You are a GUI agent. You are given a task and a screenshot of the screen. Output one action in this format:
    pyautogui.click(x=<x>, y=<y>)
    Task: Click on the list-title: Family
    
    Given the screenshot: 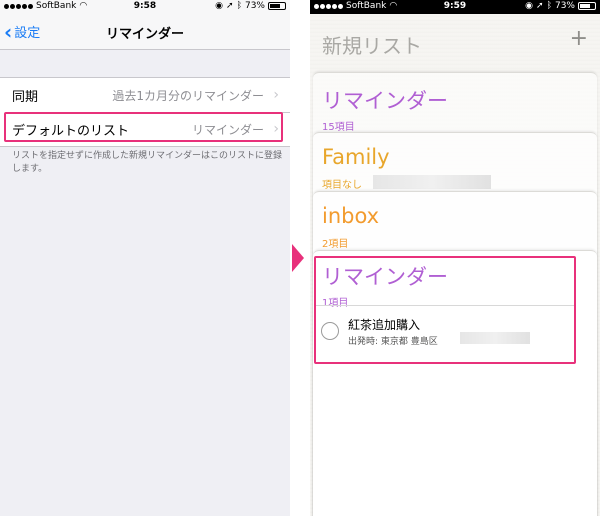 What is the action you would take?
    pyautogui.click(x=356, y=157)
    